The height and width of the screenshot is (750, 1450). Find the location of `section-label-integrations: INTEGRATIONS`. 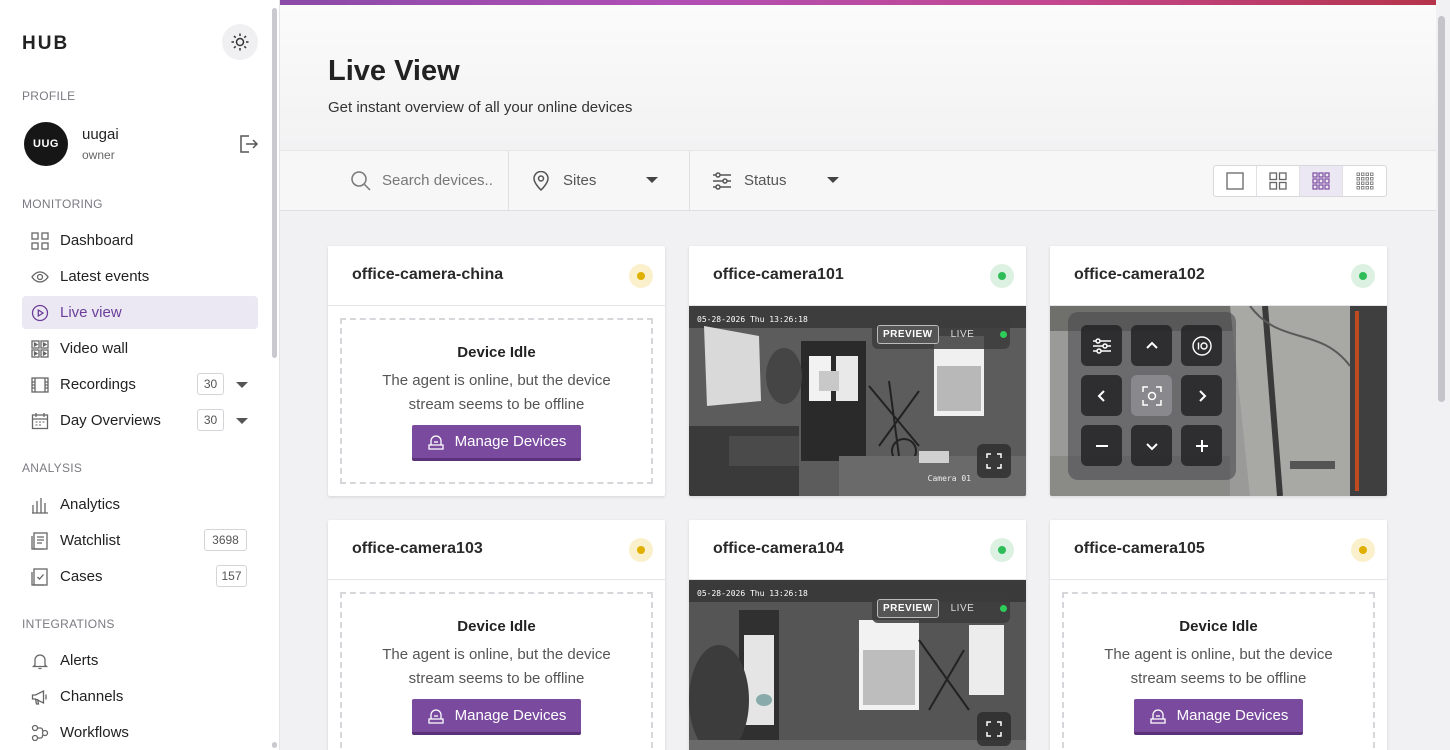

section-label-integrations: INTEGRATIONS is located at coordinates (68, 624).